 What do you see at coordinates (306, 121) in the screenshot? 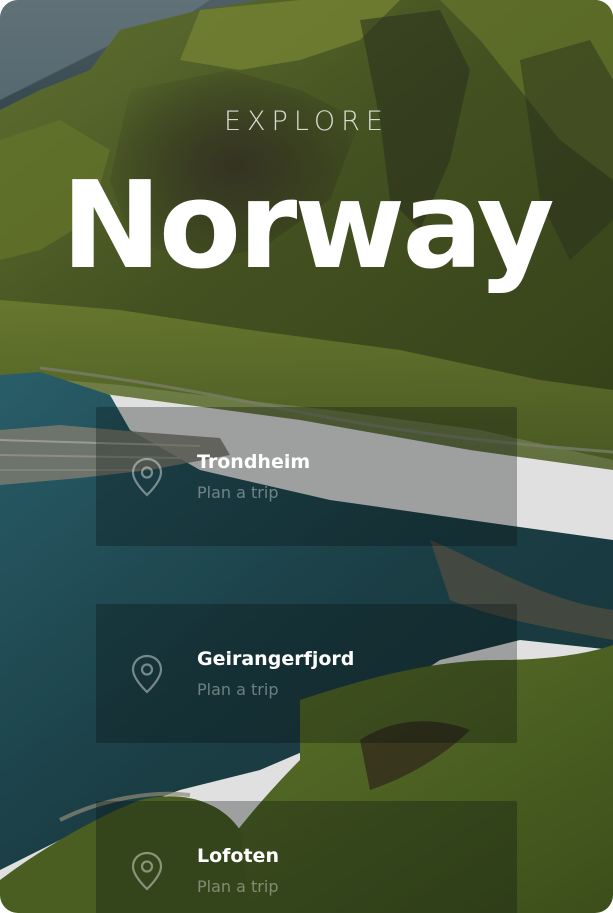
I see `explore-eyebrow: EXPLORE` at bounding box center [306, 121].